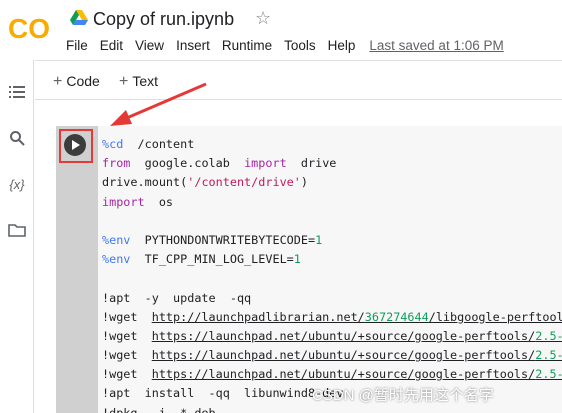 This screenshot has height=413, width=562. I want to click on menu-help: Help, so click(342, 45).